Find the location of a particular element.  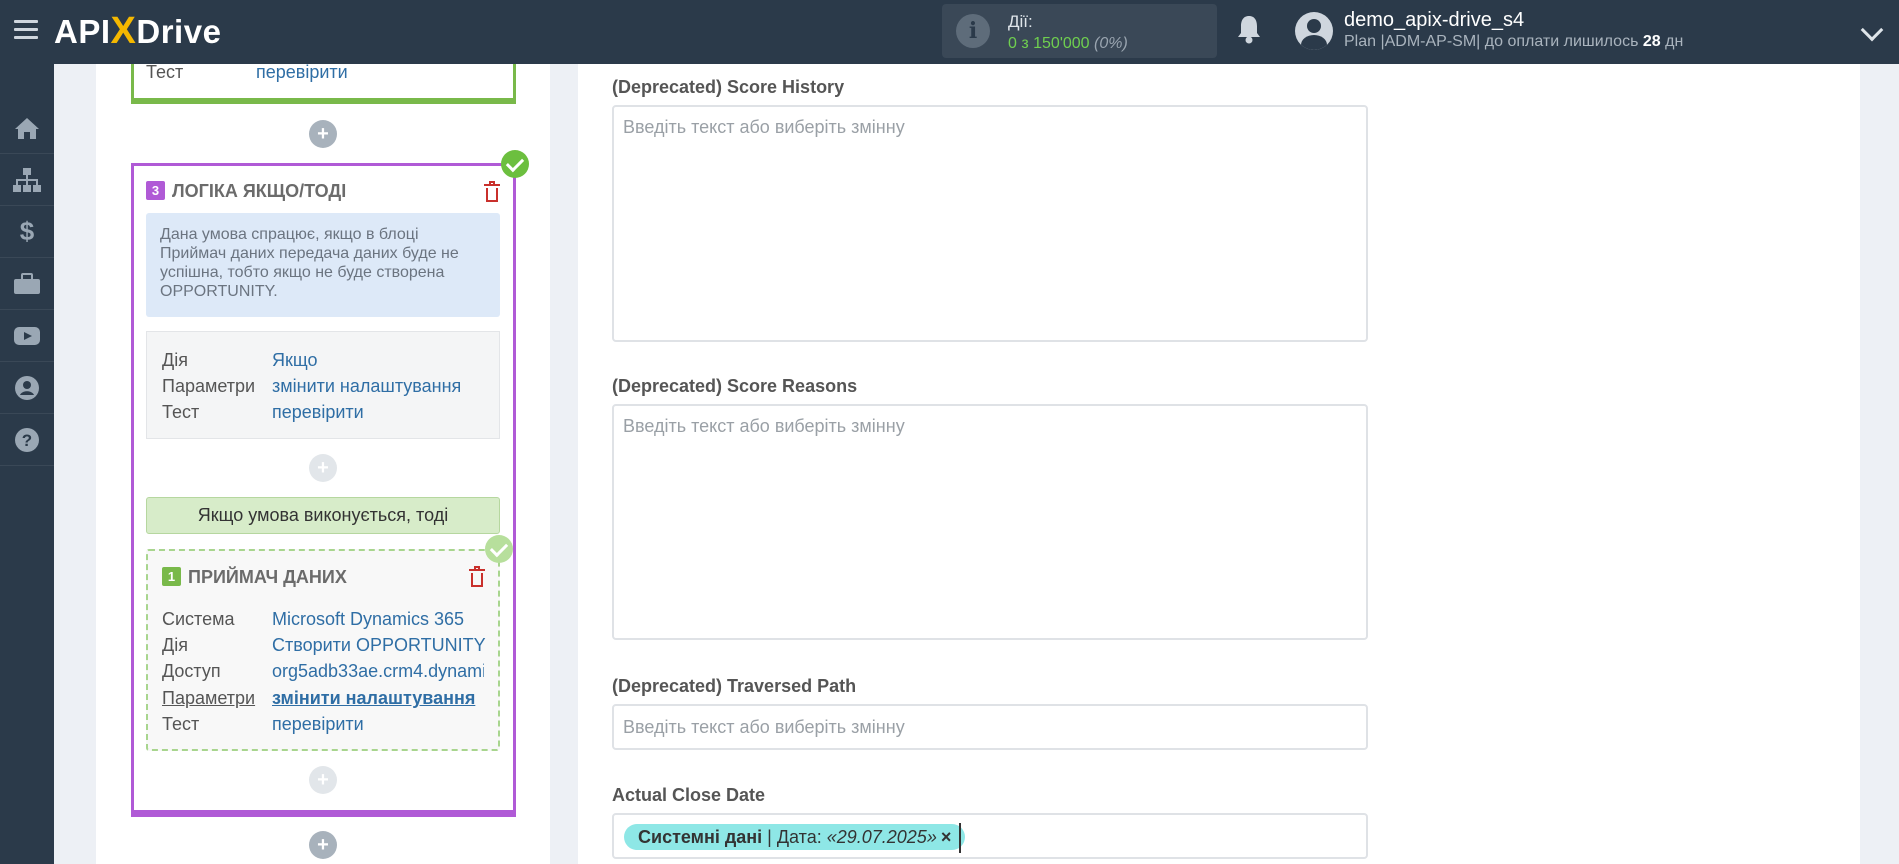

info-icon: i is located at coordinates (973, 31).